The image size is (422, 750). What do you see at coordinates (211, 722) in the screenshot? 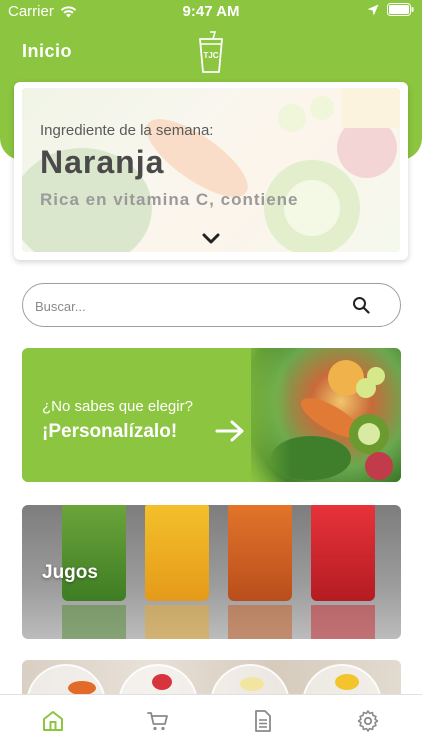
I see `tab-bar` at bounding box center [211, 722].